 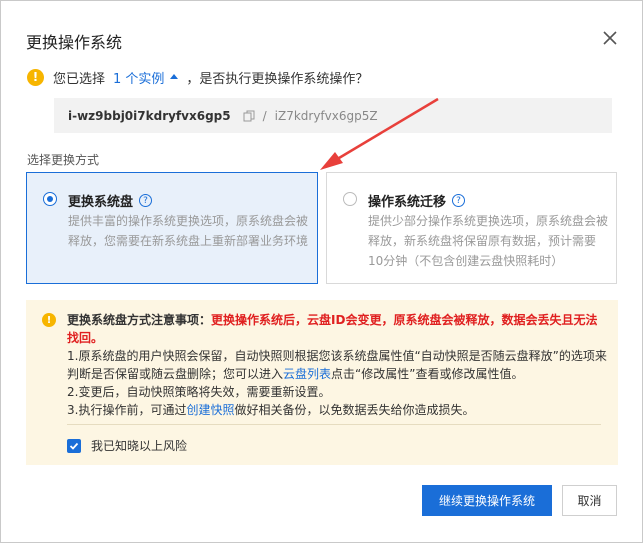 I want to click on instance-info: i-wz9bbj0i7kdryfvx6gp5 / iZ7kdryfvx6gp5Z, so click(x=333, y=115).